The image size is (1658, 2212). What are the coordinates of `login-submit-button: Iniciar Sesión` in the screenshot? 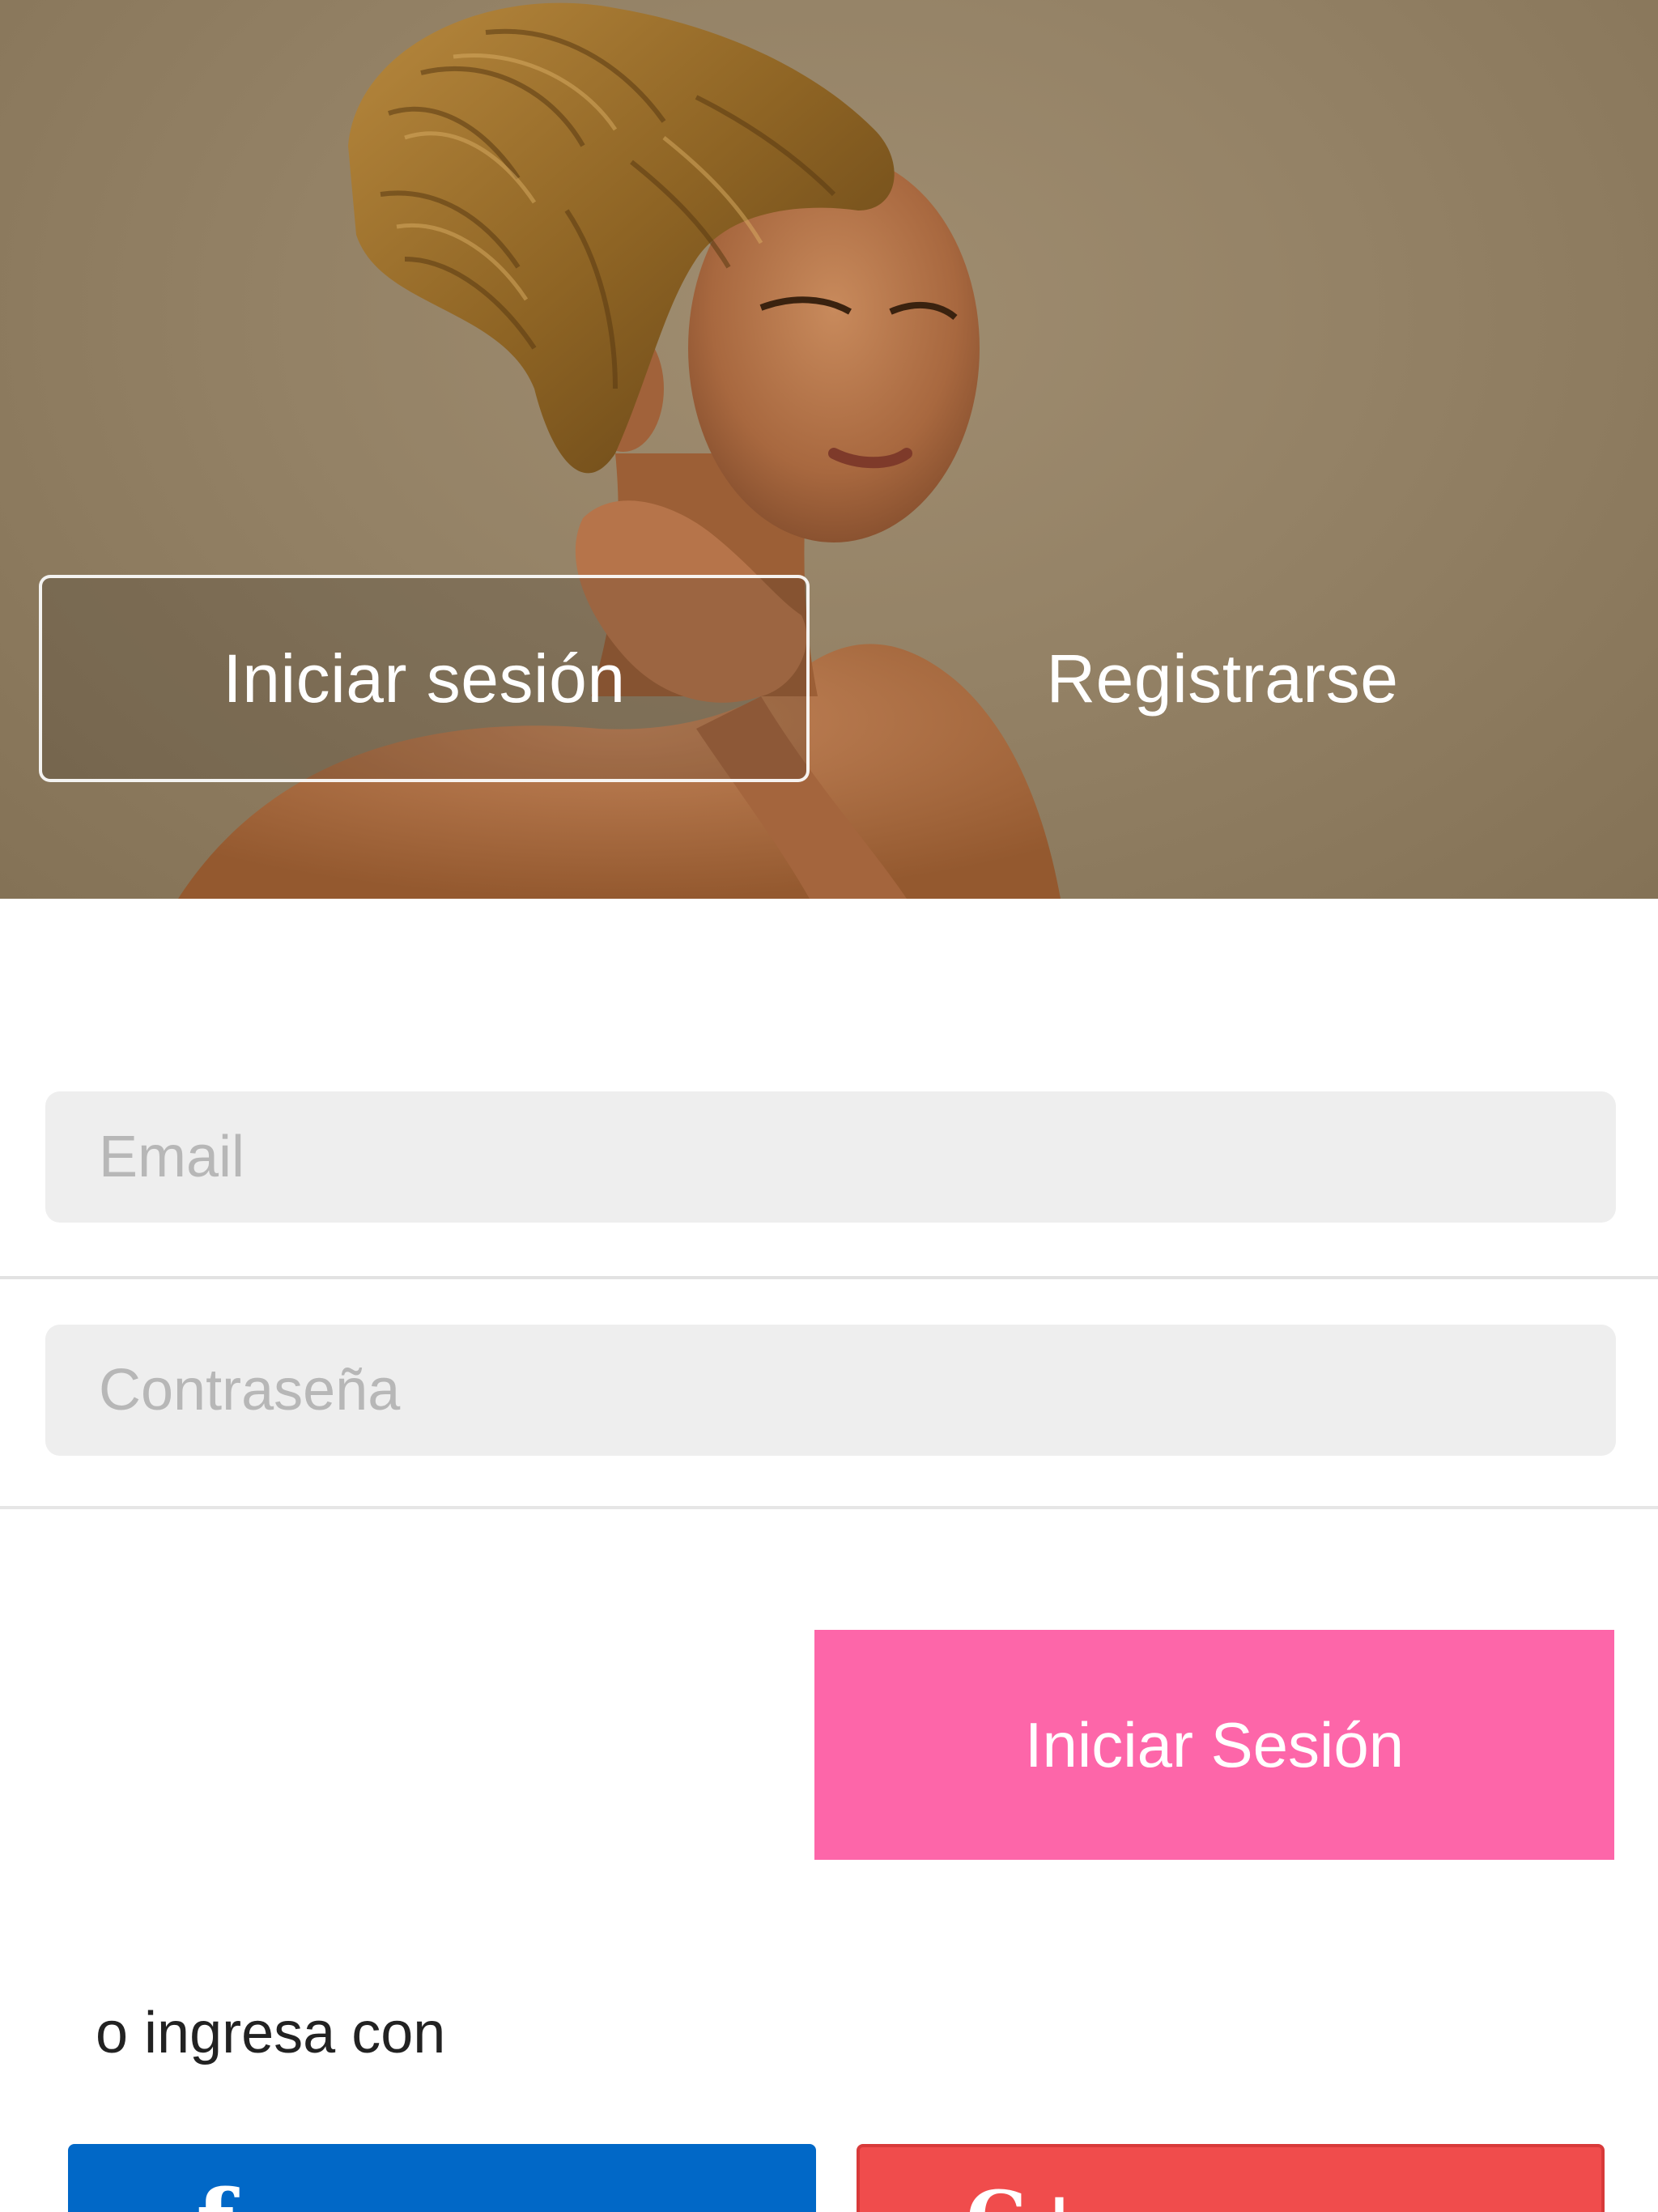 It's located at (1214, 1745).